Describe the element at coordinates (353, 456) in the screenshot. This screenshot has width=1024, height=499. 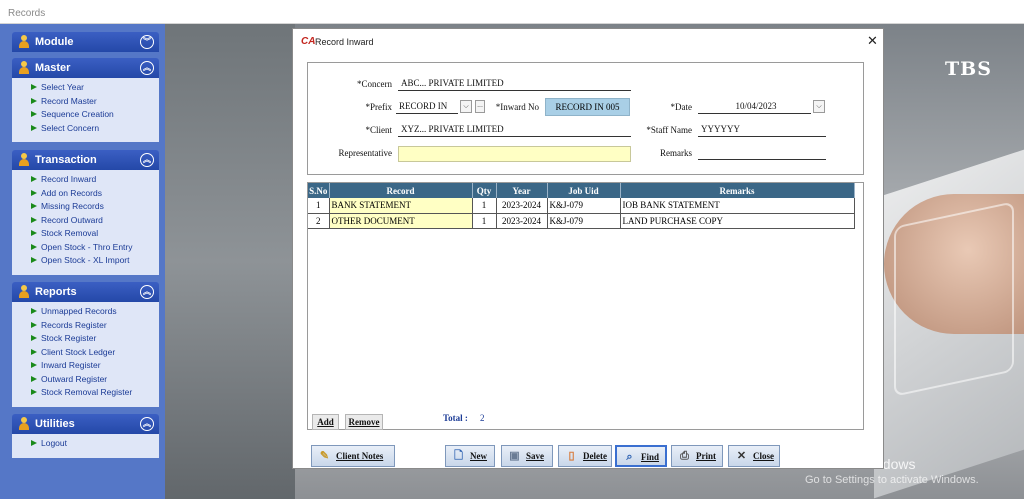
I see `client-notes-button: ✎ Client Notes` at that location.